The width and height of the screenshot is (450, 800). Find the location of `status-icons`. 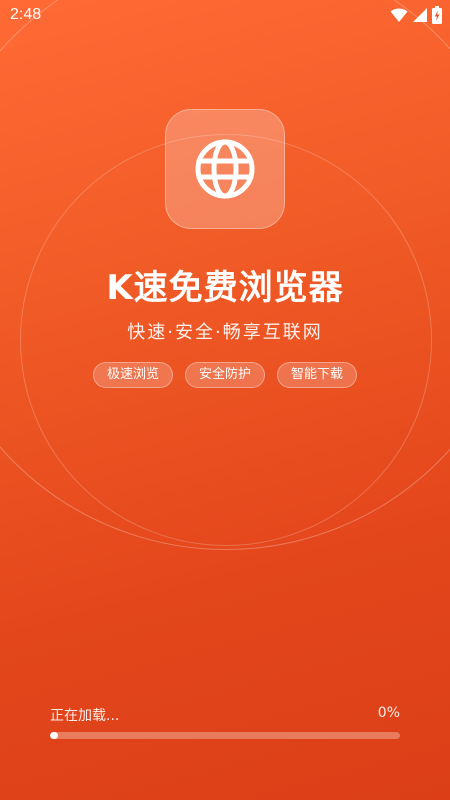

status-icons is located at coordinates (416, 15).